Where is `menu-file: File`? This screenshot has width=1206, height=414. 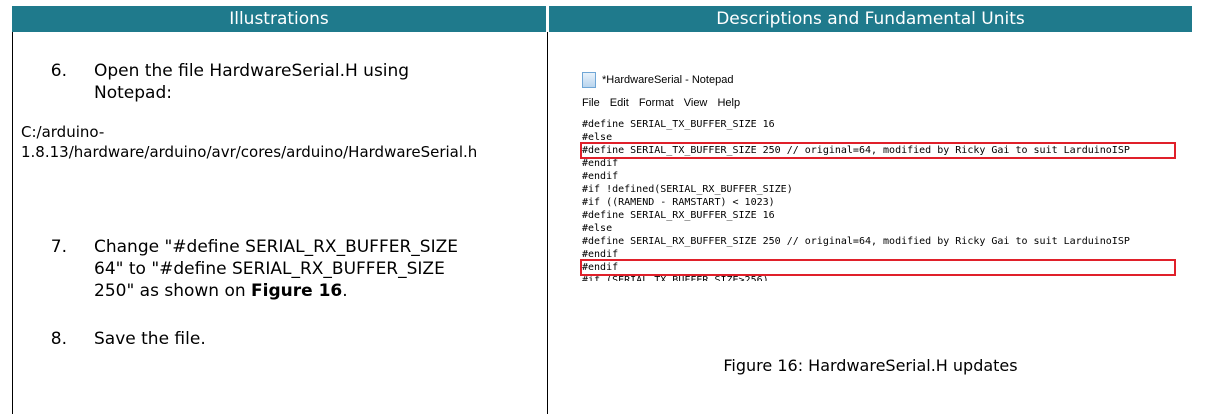
menu-file: File is located at coordinates (591, 103).